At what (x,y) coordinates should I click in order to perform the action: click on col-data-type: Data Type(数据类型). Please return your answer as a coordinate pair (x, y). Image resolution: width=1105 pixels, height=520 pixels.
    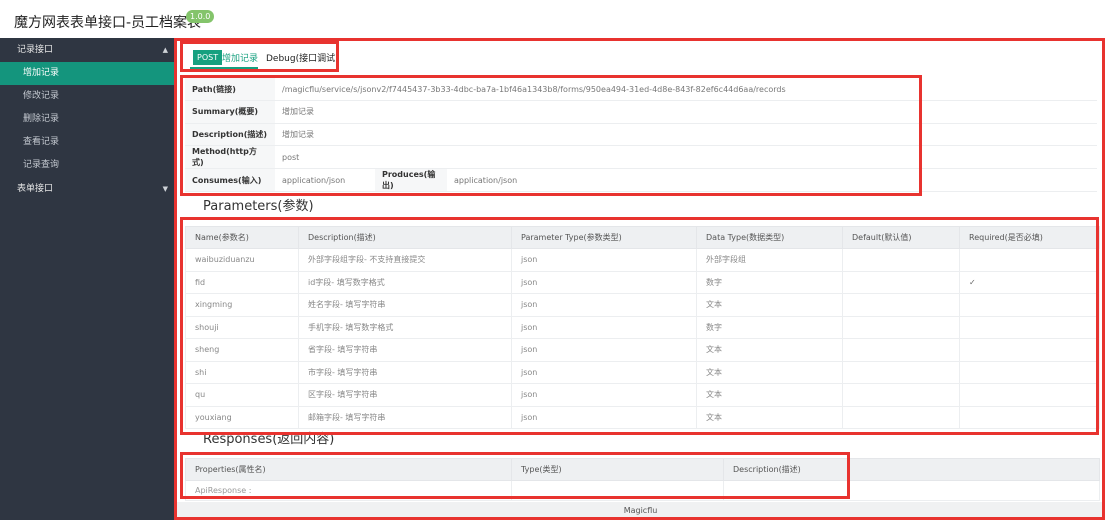
    Looking at the image, I should click on (769, 237).